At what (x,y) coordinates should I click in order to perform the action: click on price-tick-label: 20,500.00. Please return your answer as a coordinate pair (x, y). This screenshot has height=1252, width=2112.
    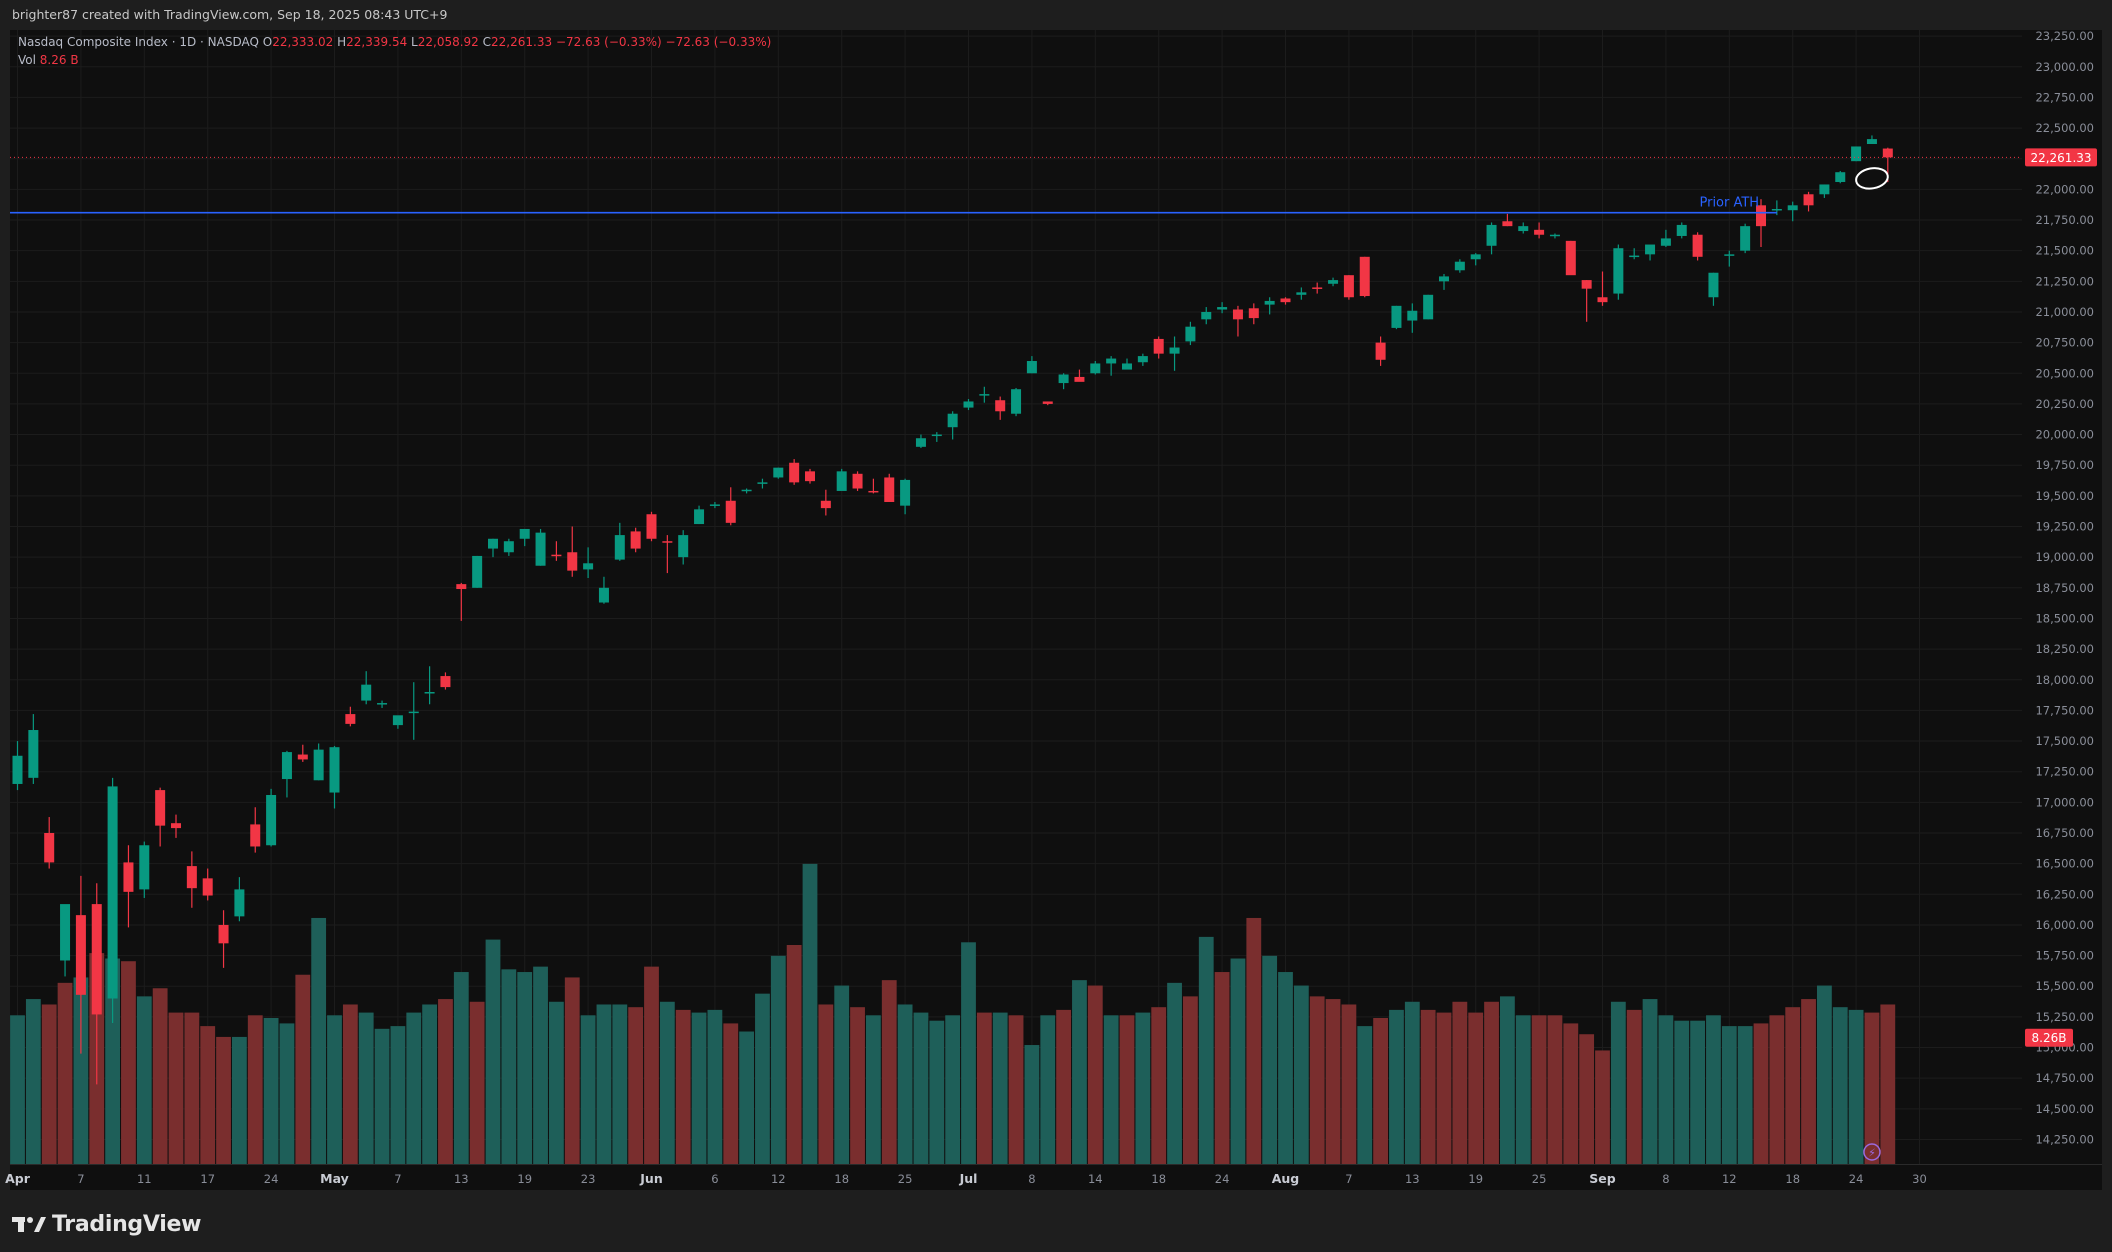
    Looking at the image, I should click on (2064, 373).